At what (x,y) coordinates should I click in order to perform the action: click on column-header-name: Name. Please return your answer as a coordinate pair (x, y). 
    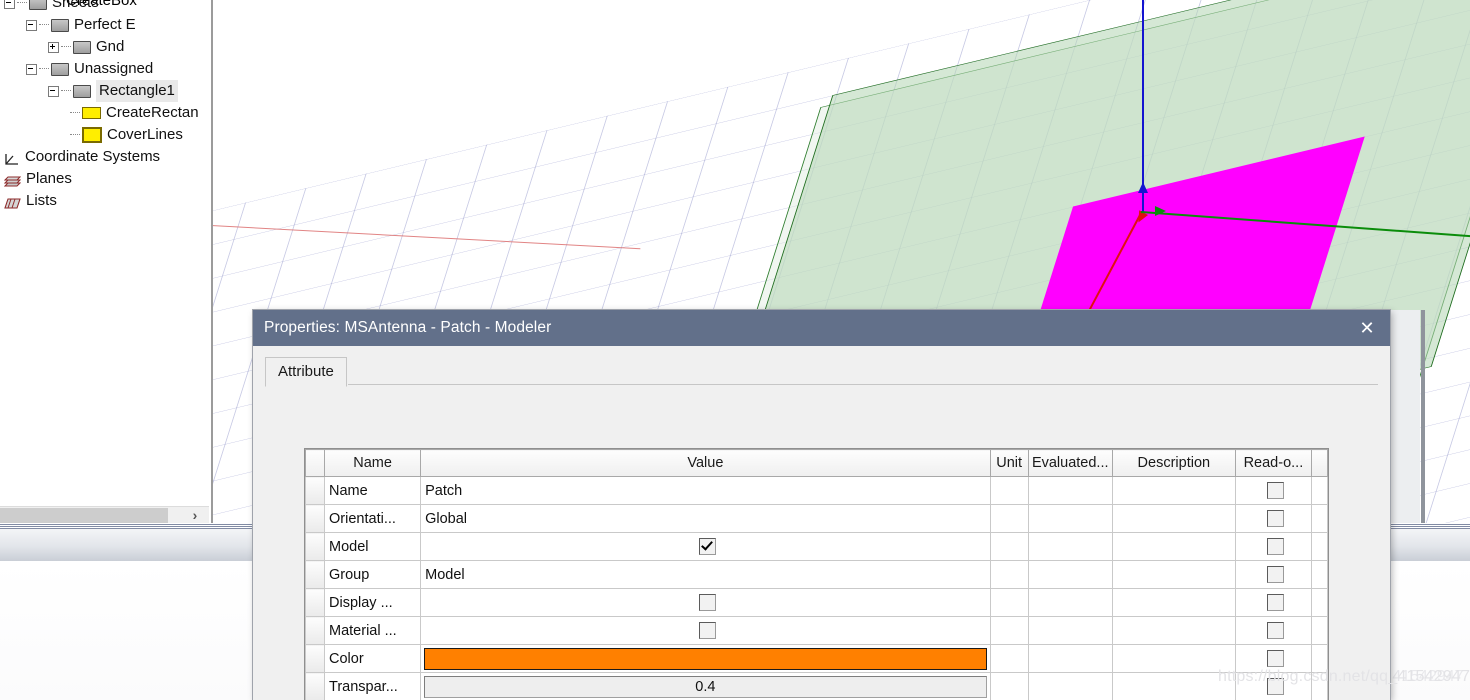
    Looking at the image, I should click on (373, 463).